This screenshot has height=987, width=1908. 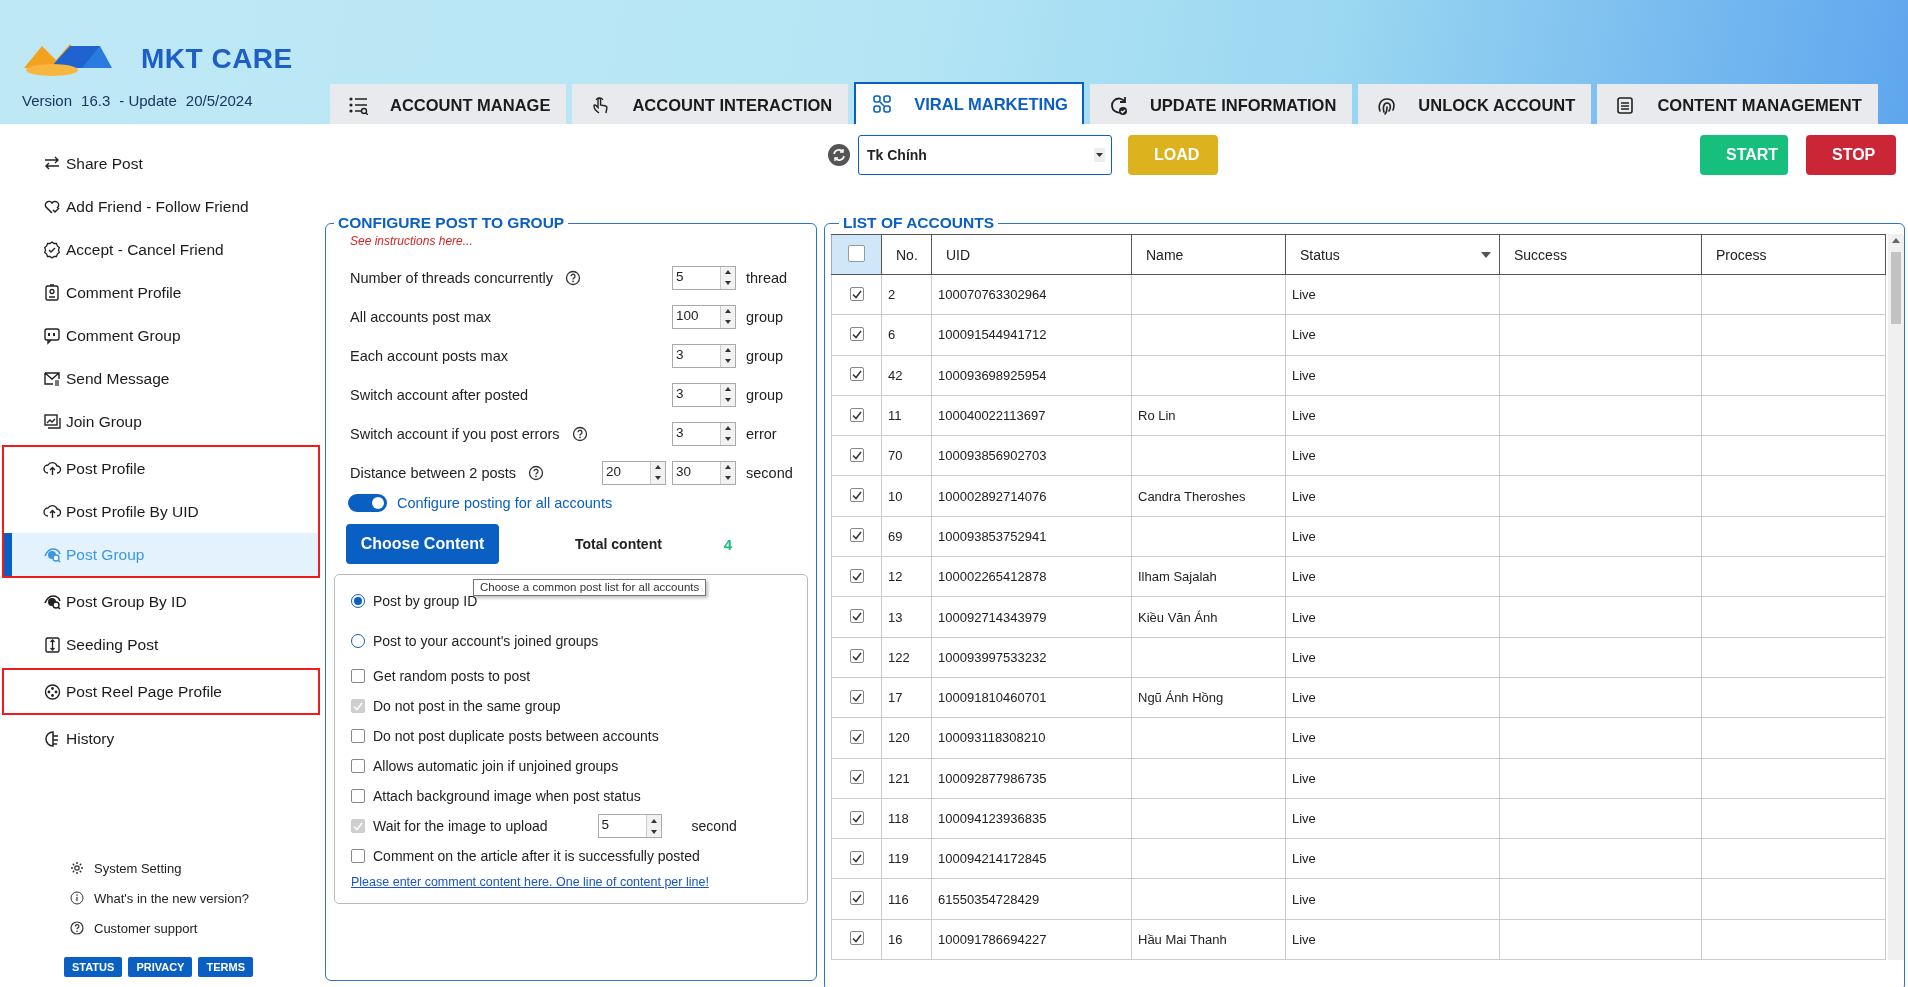 I want to click on table-cell: 16, so click(x=906, y=939).